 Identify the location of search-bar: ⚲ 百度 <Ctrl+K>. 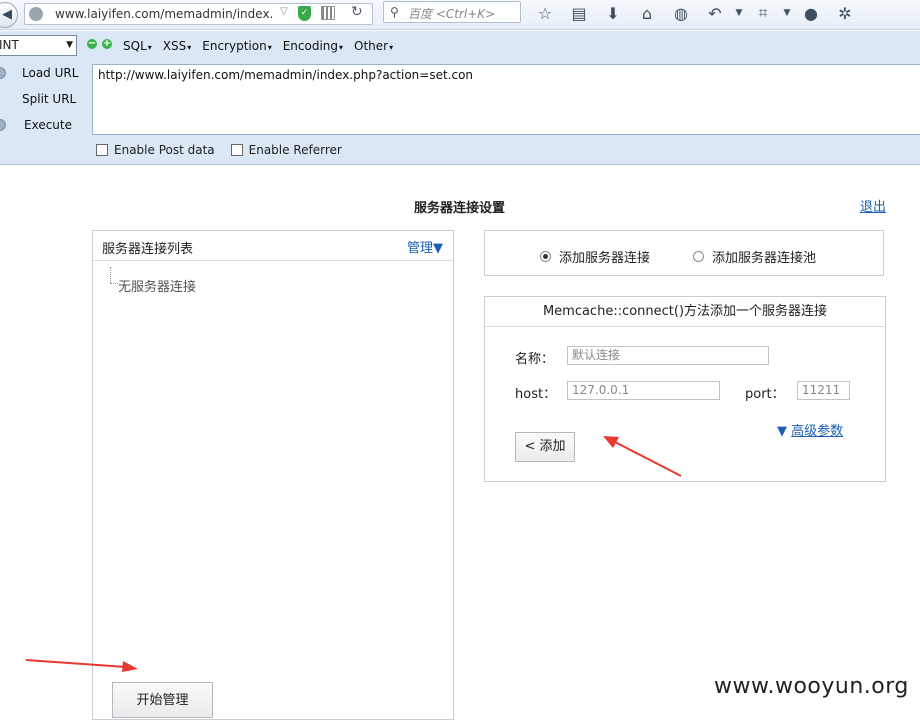
(452, 12).